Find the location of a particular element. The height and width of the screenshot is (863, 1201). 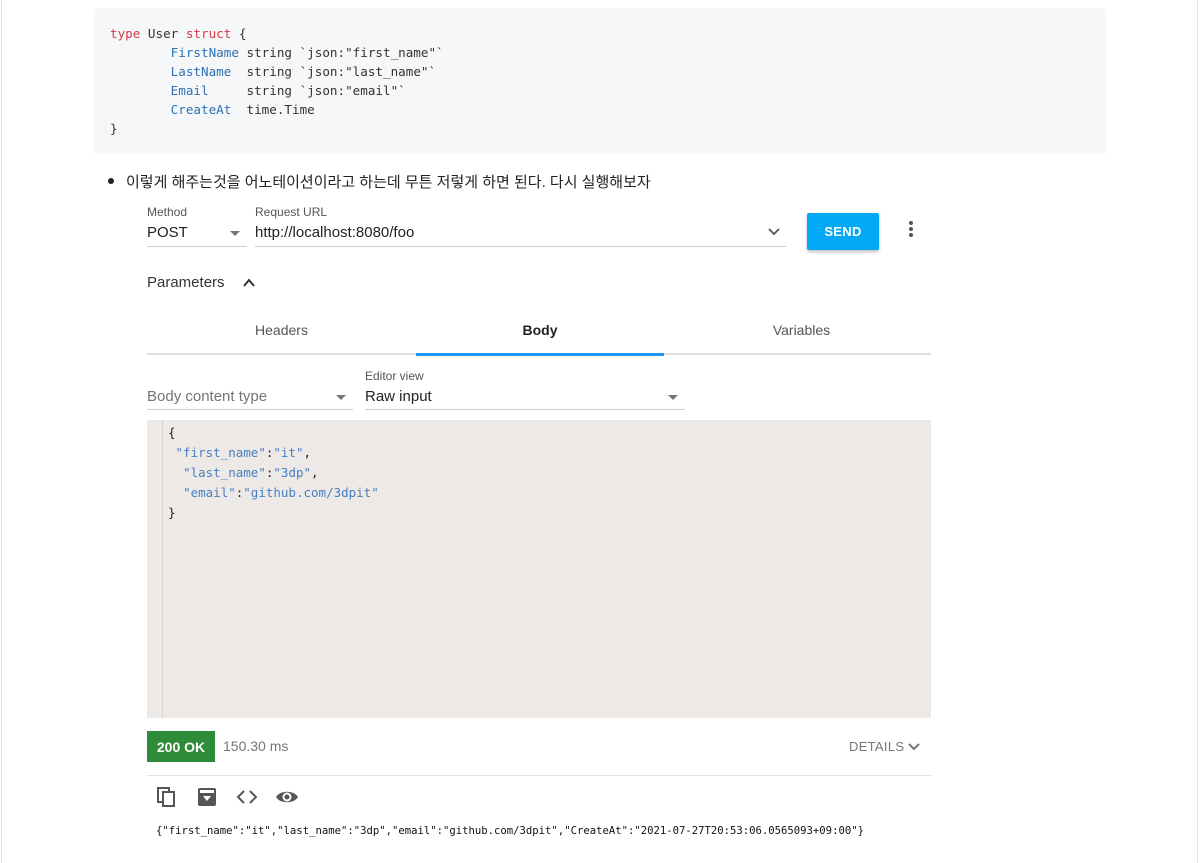

content-type-dropdown-arrow-icon is located at coordinates (341, 397).